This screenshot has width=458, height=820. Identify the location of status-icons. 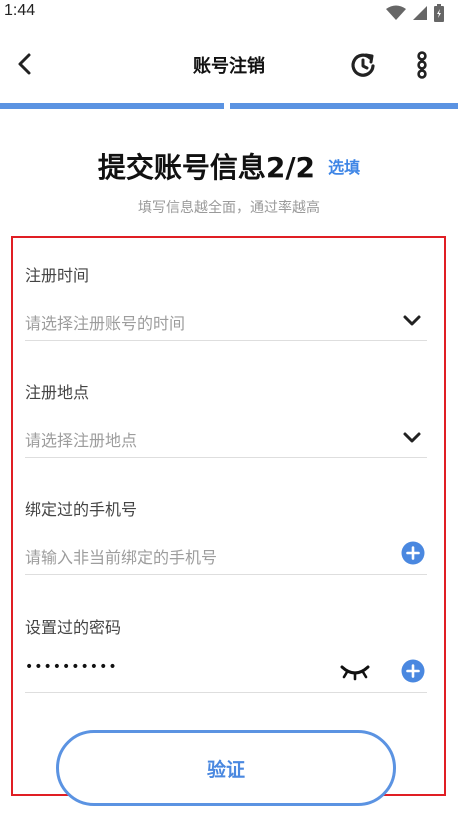
(415, 15).